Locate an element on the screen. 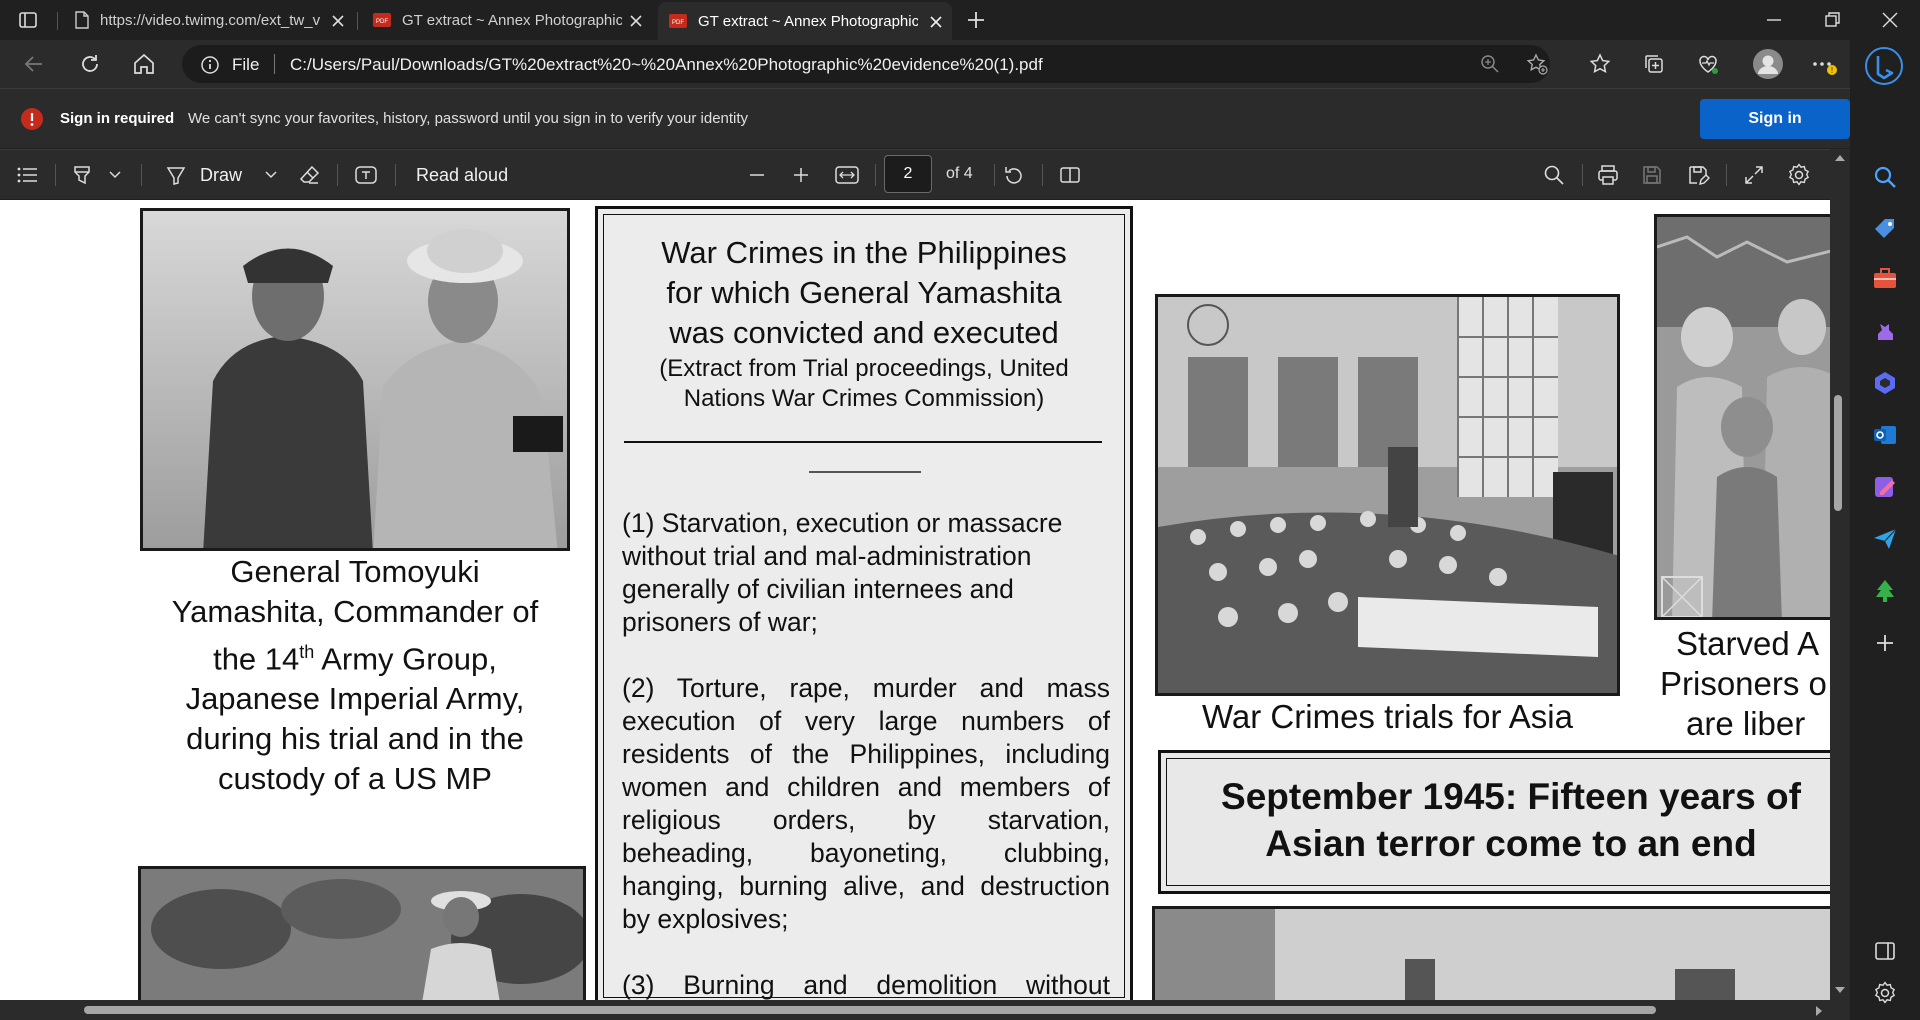  send-icon is located at coordinates (1885, 539).